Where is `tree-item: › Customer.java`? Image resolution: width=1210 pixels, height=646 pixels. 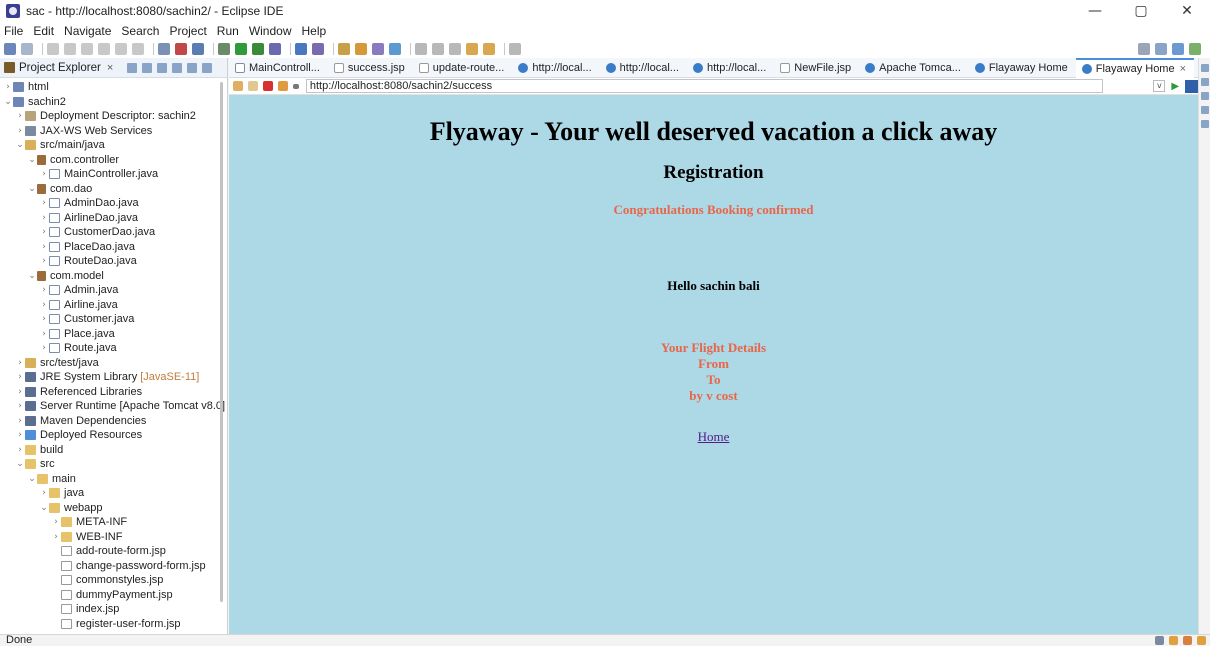 tree-item: › Customer.java is located at coordinates (113, 319).